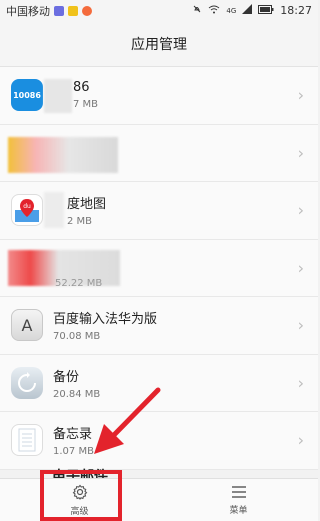 The height and width of the screenshot is (521, 320). What do you see at coordinates (127, 420) in the screenshot?
I see `annotation-arrow` at bounding box center [127, 420].